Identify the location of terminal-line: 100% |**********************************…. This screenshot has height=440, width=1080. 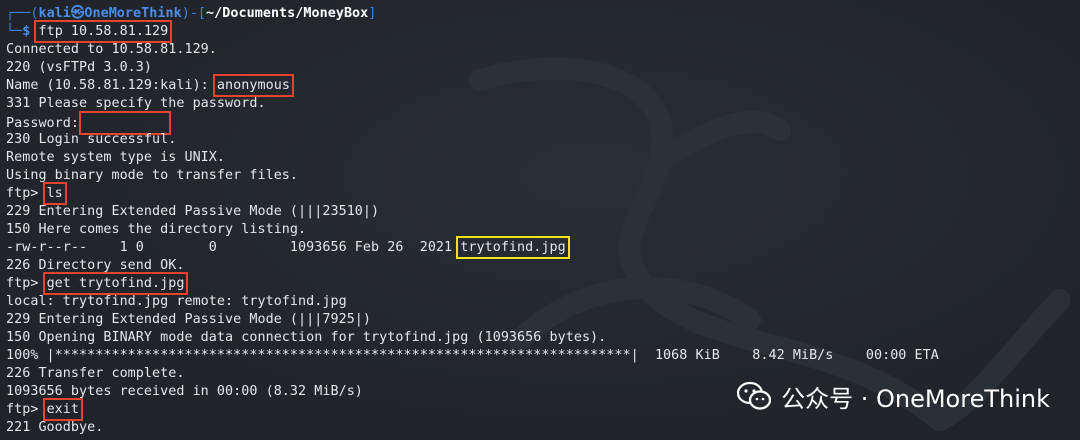
(543, 356).